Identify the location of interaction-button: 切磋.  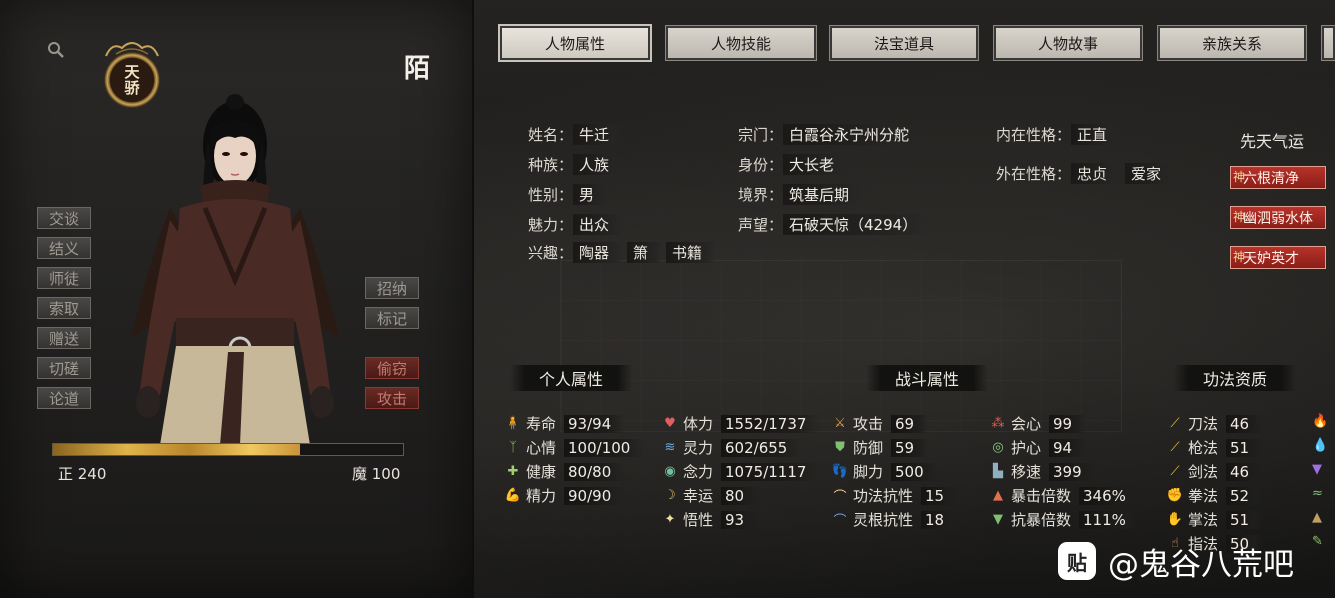
(64, 368).